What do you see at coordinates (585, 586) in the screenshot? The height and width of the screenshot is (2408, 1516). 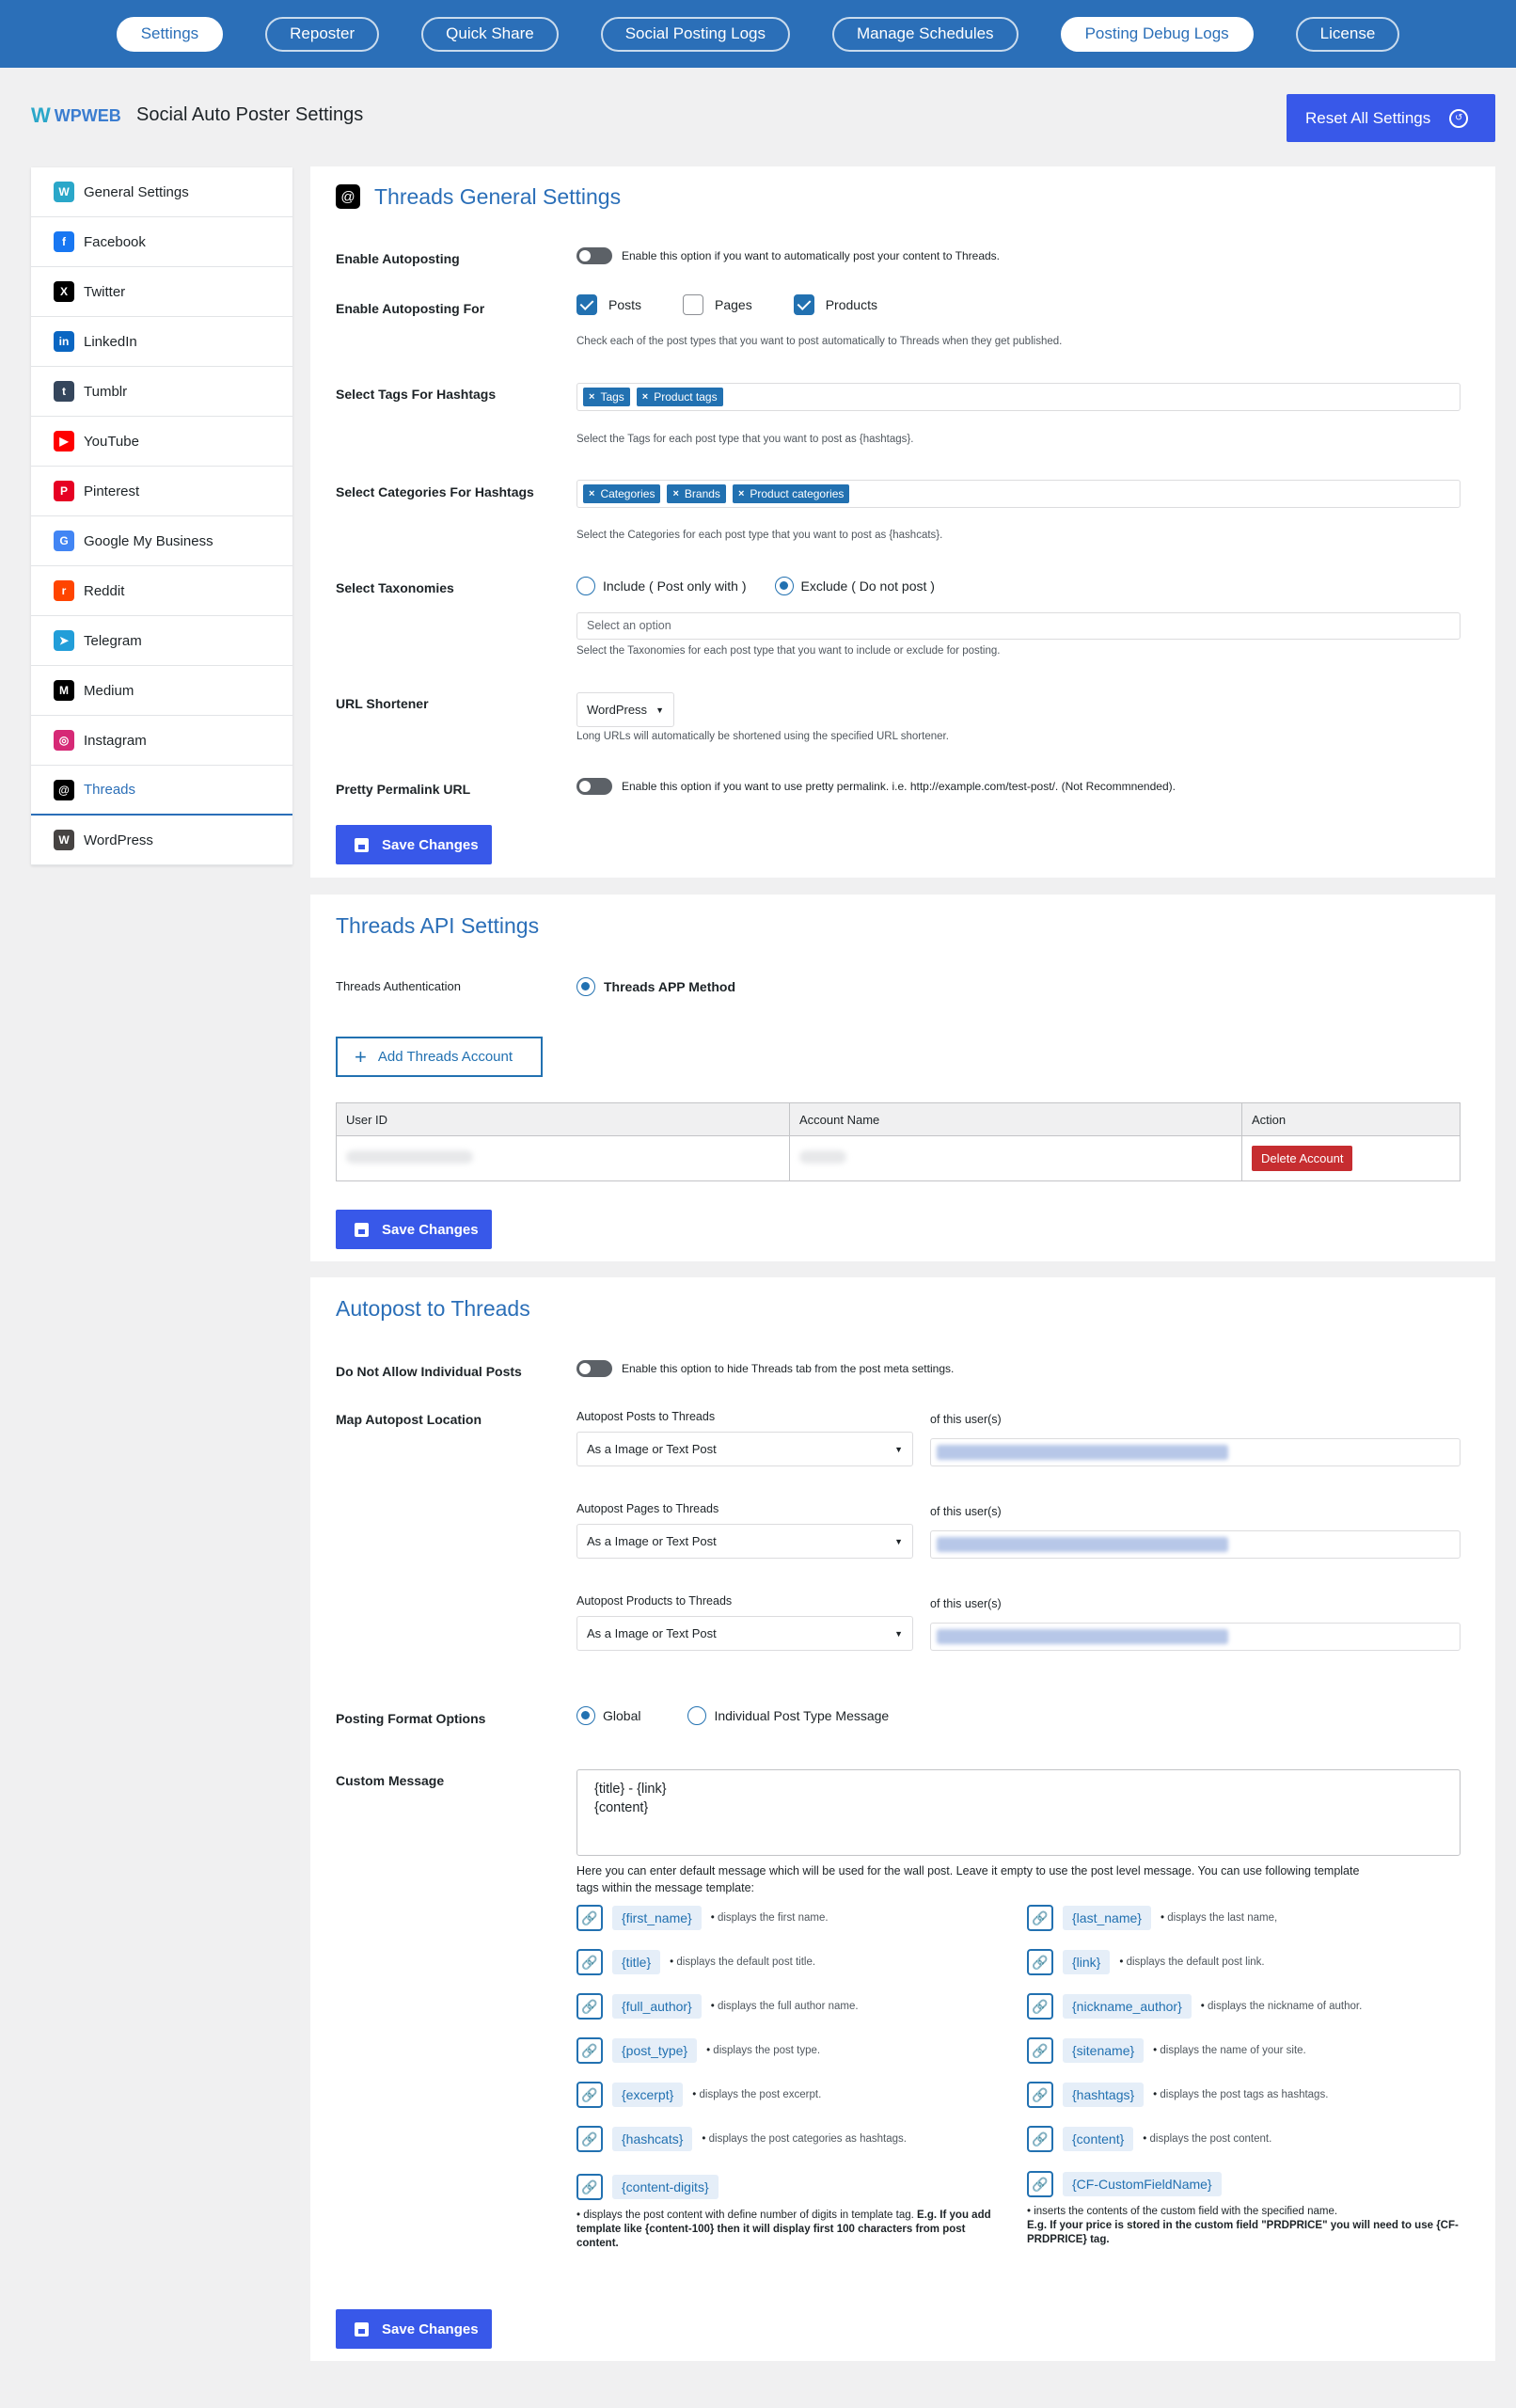 I see `include-radio` at bounding box center [585, 586].